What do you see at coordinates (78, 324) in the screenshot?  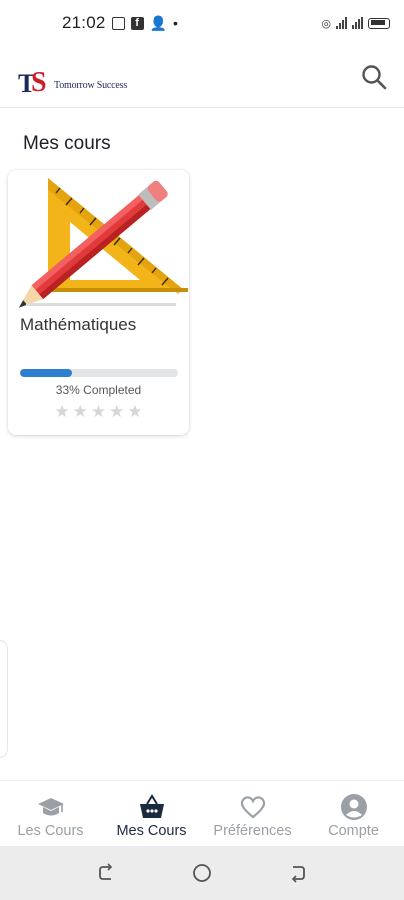 I see `course-title: Mathématiques` at bounding box center [78, 324].